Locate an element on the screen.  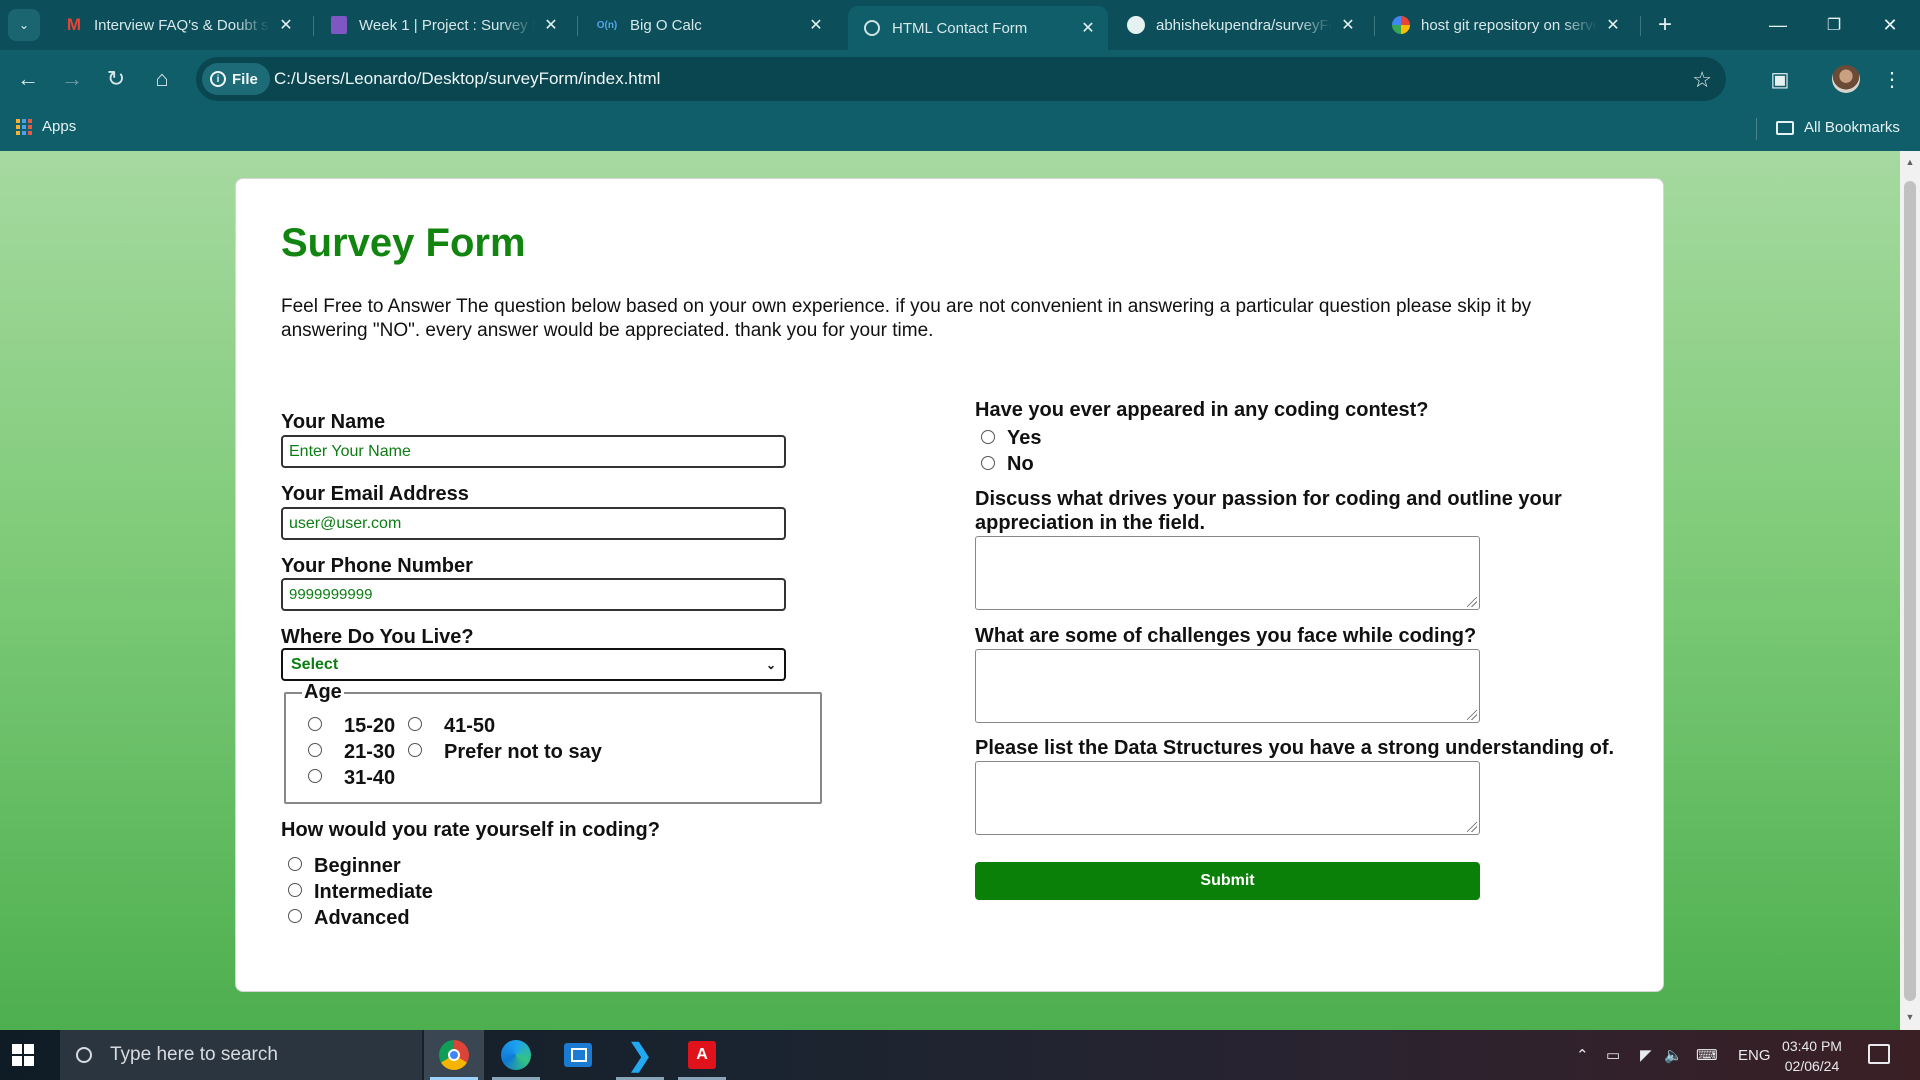
back-button: ← is located at coordinates (28, 79).